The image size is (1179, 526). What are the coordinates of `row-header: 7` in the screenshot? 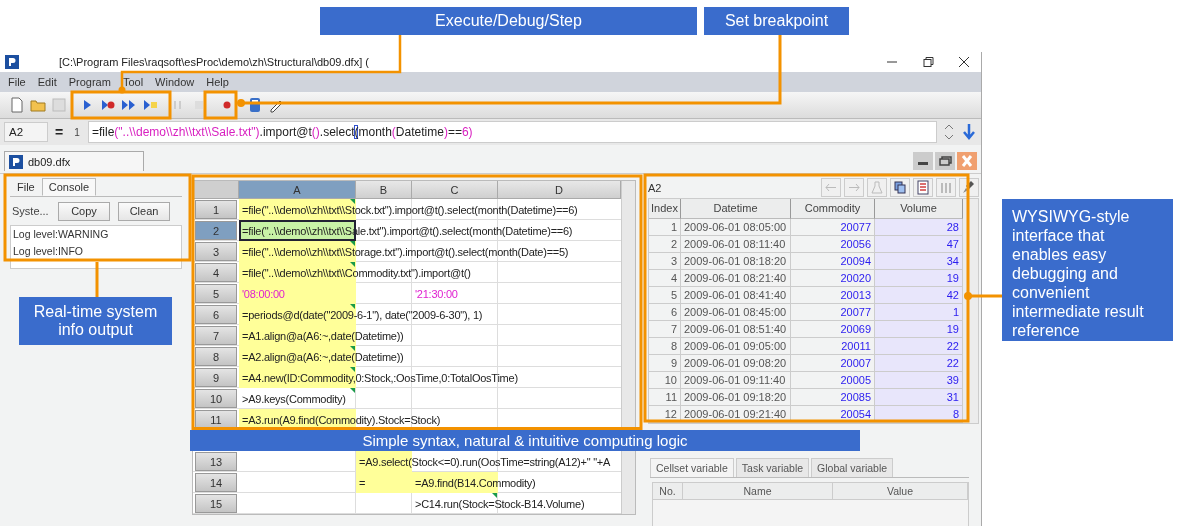 It's located at (216, 335).